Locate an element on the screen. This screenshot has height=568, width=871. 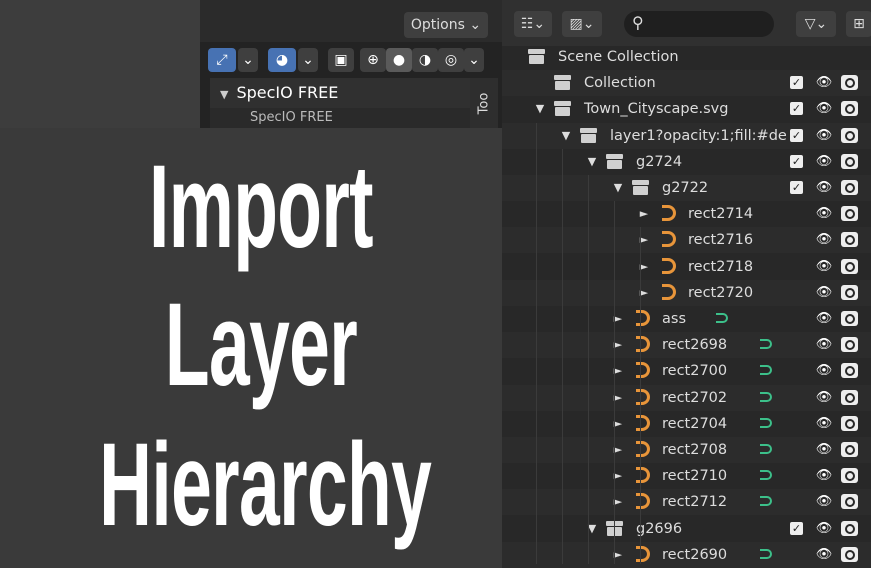
outliner-row-label: Town_Cityscape.svg is located at coordinates (656, 109).